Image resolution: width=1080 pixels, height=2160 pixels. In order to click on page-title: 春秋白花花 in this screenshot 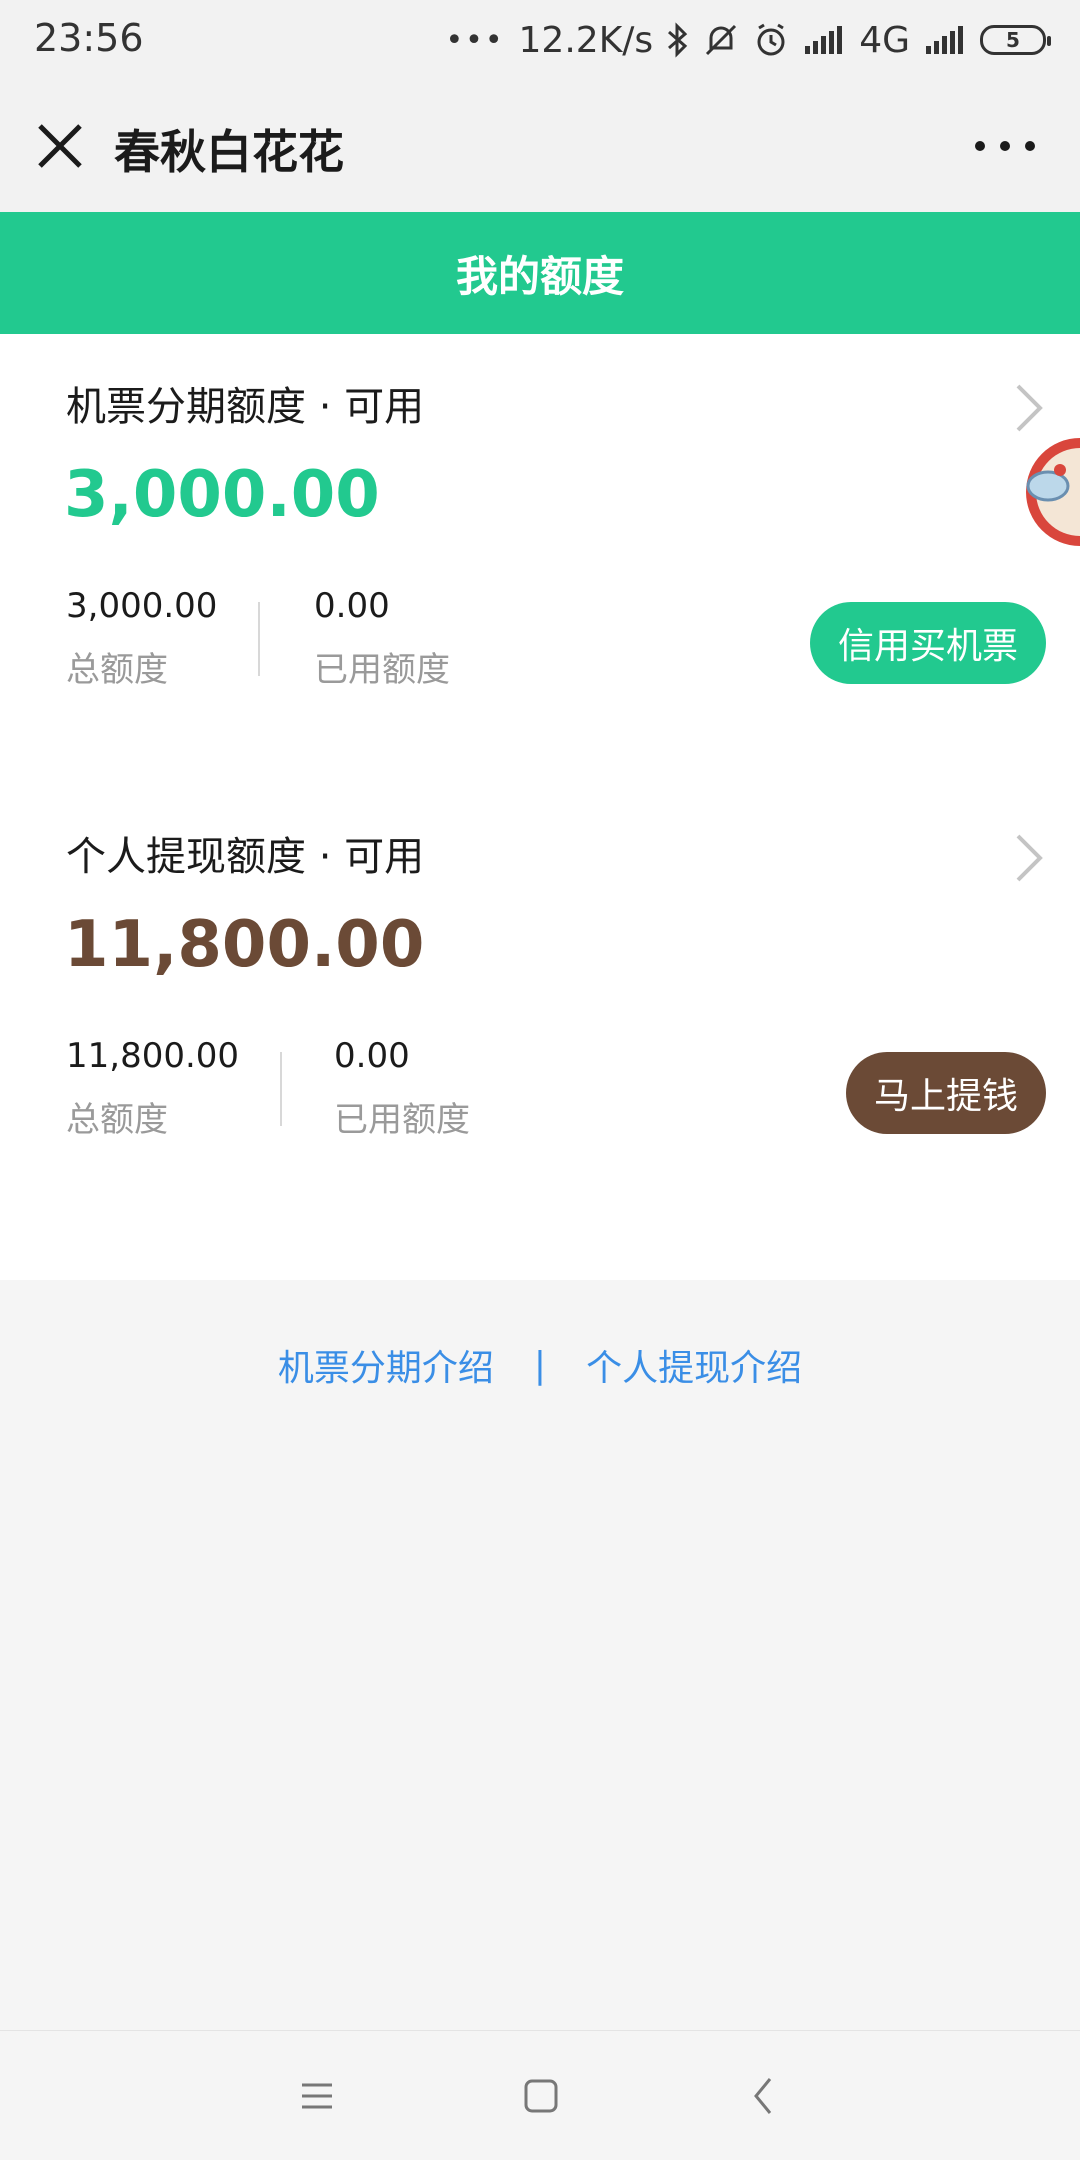, I will do `click(229, 152)`.